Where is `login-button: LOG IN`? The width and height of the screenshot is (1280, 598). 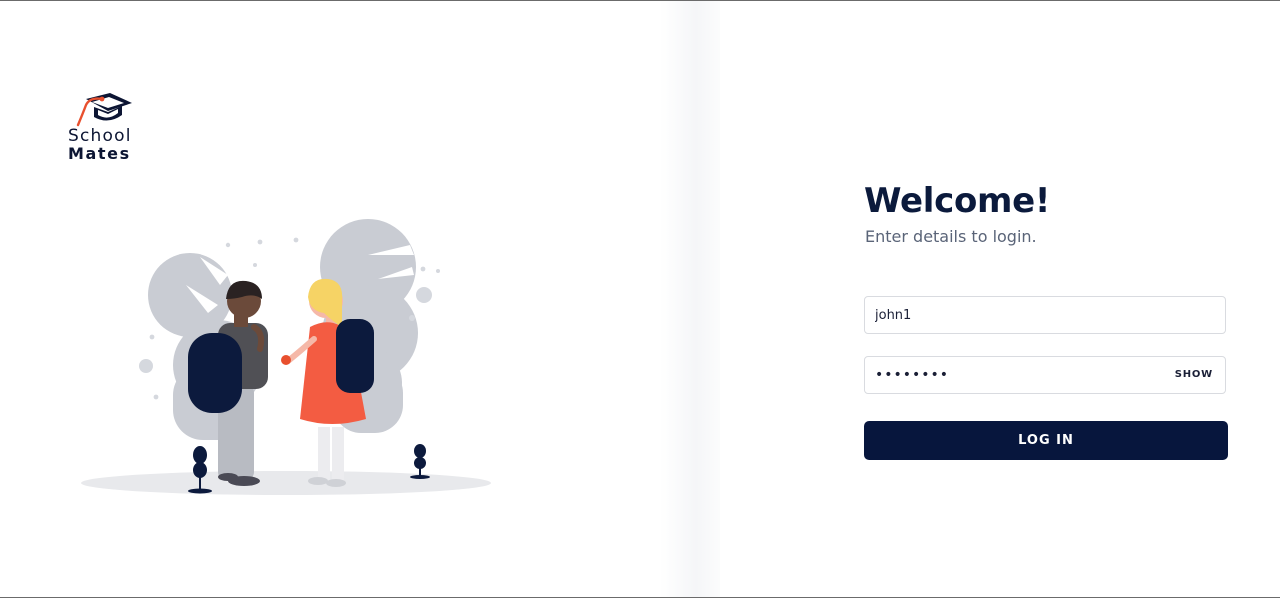
login-button: LOG IN is located at coordinates (1046, 440).